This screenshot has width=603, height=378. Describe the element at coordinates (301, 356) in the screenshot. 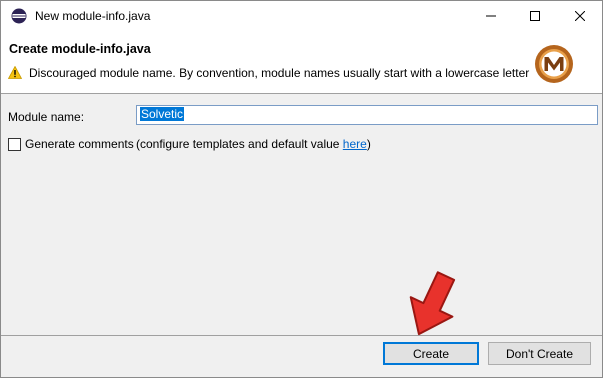

I see `dialog-footer: Create Don't Create` at that location.